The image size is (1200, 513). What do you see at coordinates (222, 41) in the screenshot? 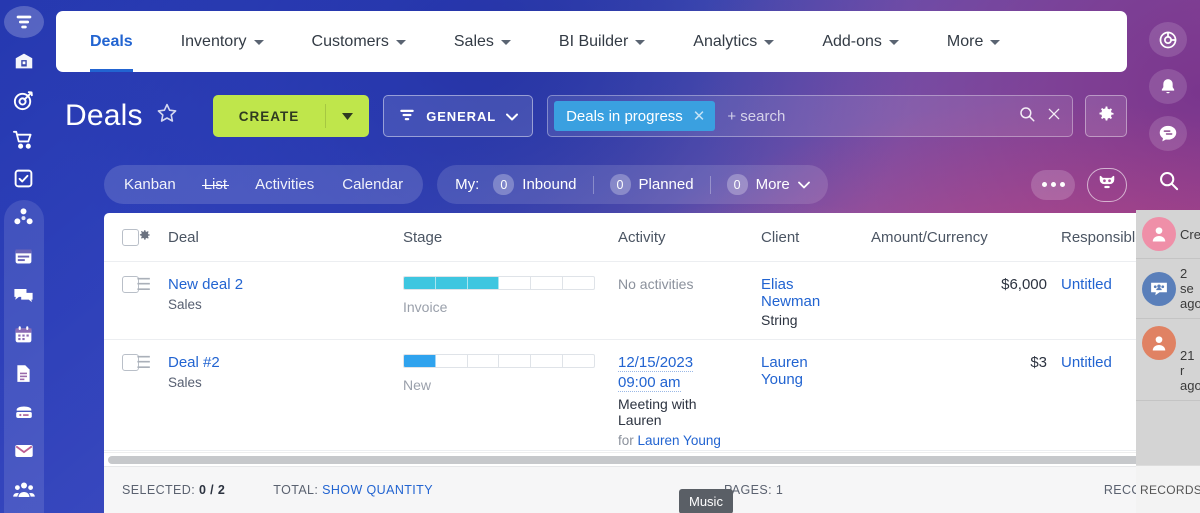
I see `nav-item-inventory: Inventory` at bounding box center [222, 41].